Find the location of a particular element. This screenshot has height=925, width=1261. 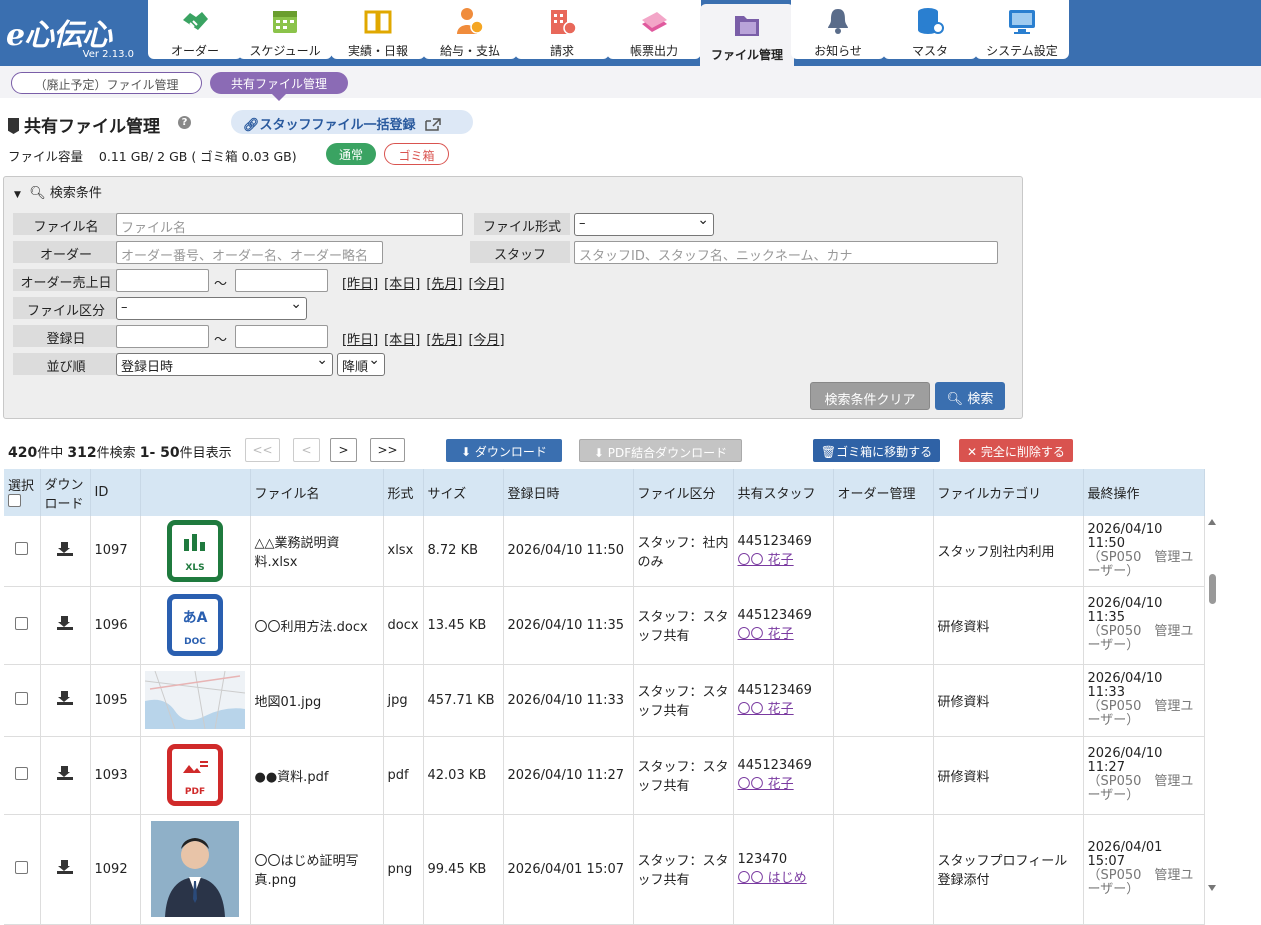

col-format: 形式 is located at coordinates (403, 492).